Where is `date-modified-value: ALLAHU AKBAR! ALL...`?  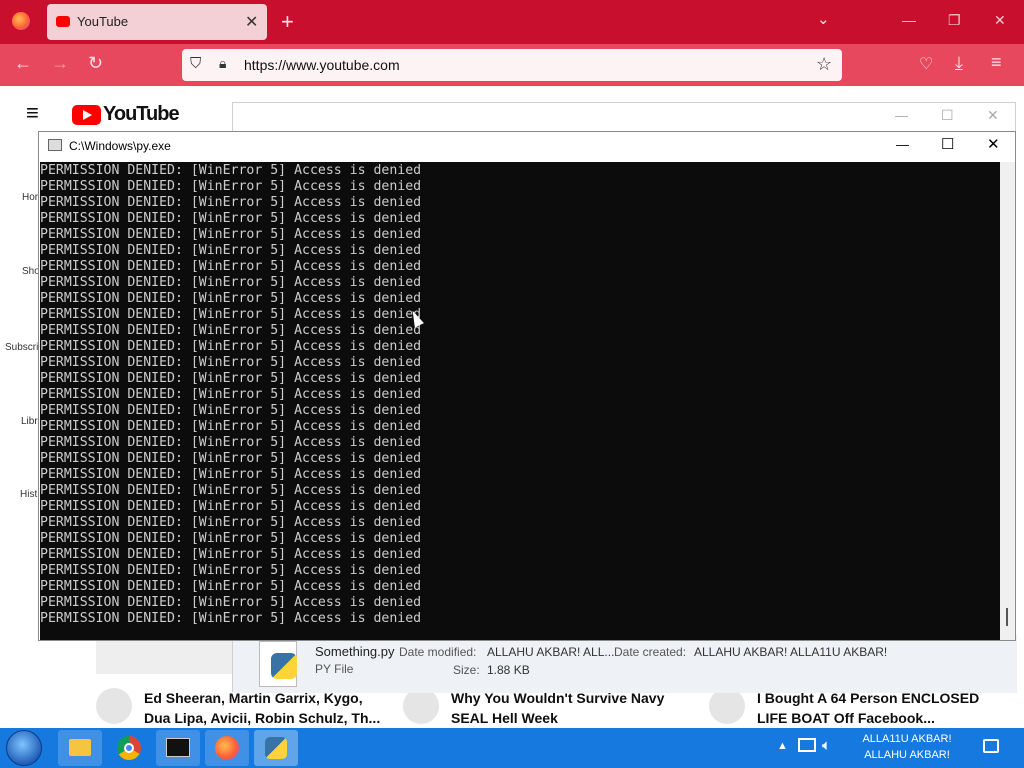
date-modified-value: ALLAHU AKBAR! ALL... is located at coordinates (551, 652).